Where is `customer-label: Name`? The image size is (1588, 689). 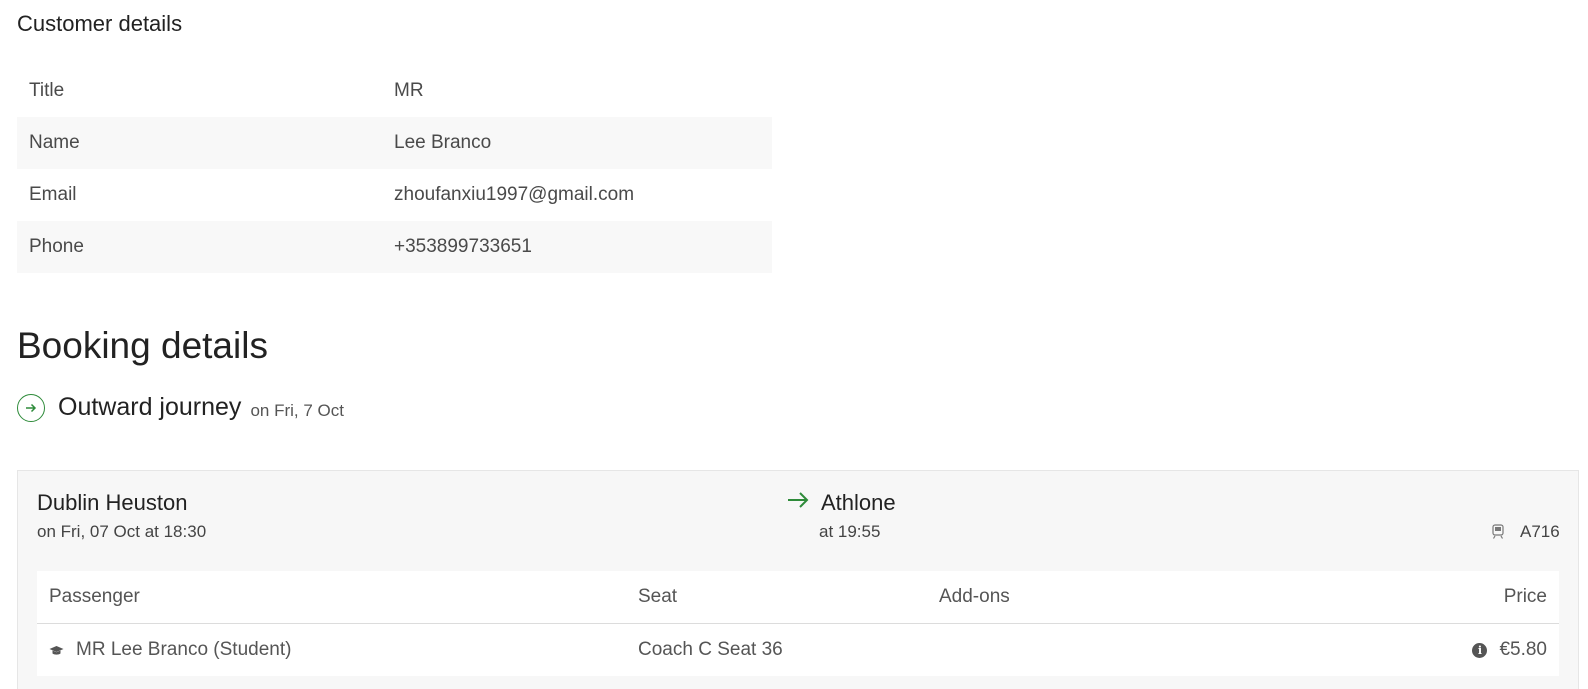 customer-label: Name is located at coordinates (54, 142).